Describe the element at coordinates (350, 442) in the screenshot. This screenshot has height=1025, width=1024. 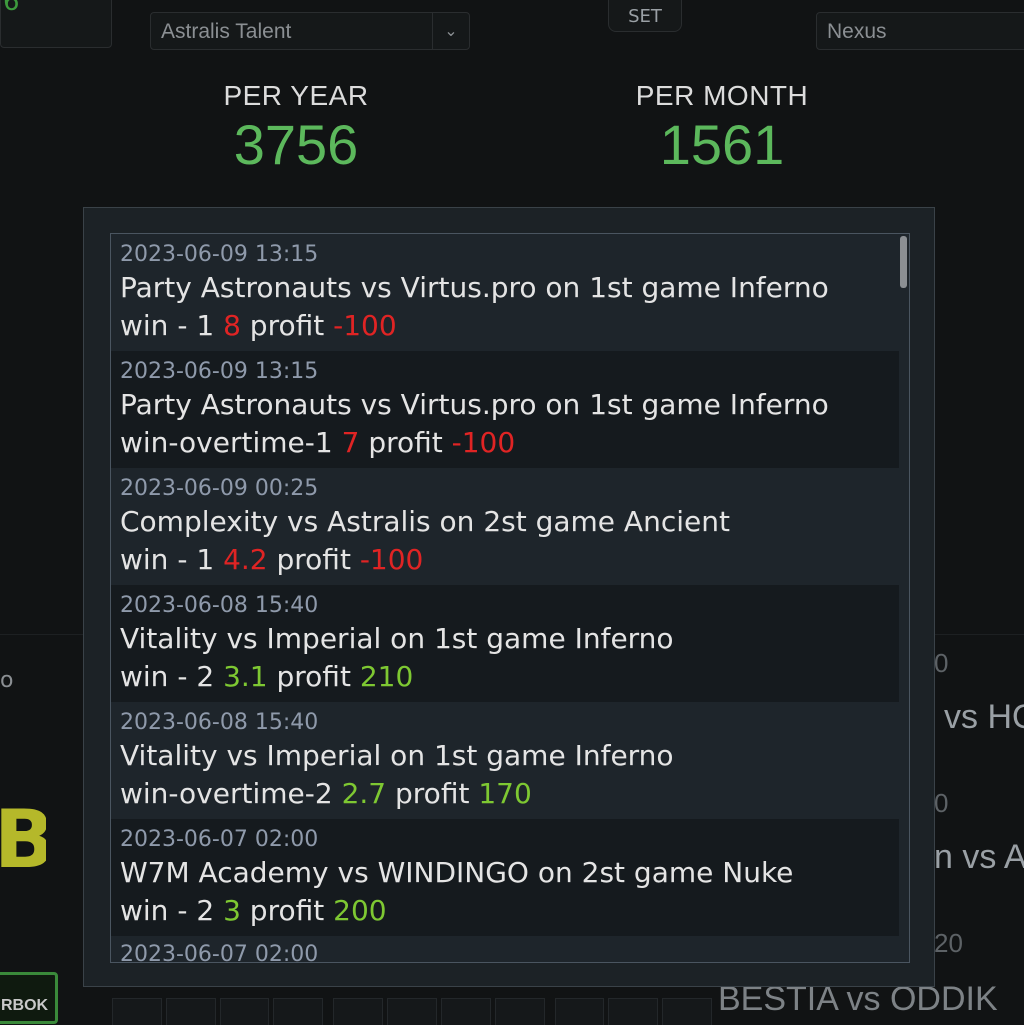
I see `bet-odds: 7` at that location.